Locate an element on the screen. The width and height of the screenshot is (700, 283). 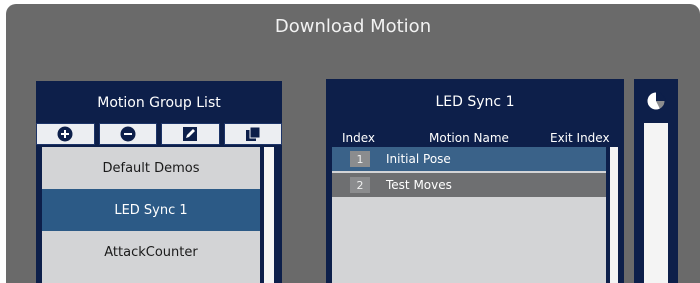
motion-name-column-header: Motion Name is located at coordinates (469, 138).